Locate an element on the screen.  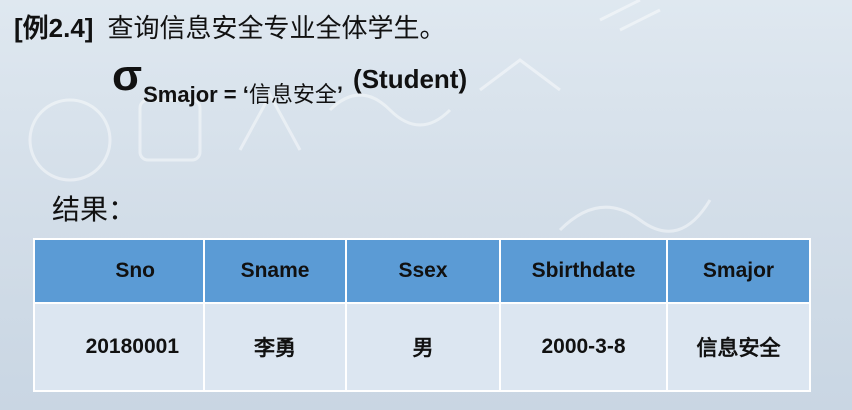
table-cell: 李勇 is located at coordinates (275, 347).